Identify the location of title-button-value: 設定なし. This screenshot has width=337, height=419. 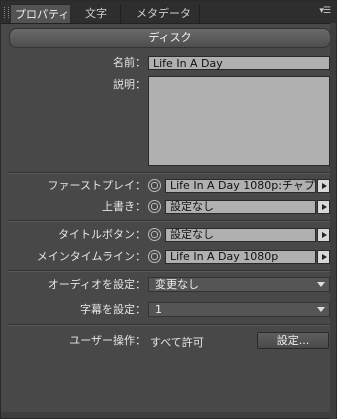
(240, 235).